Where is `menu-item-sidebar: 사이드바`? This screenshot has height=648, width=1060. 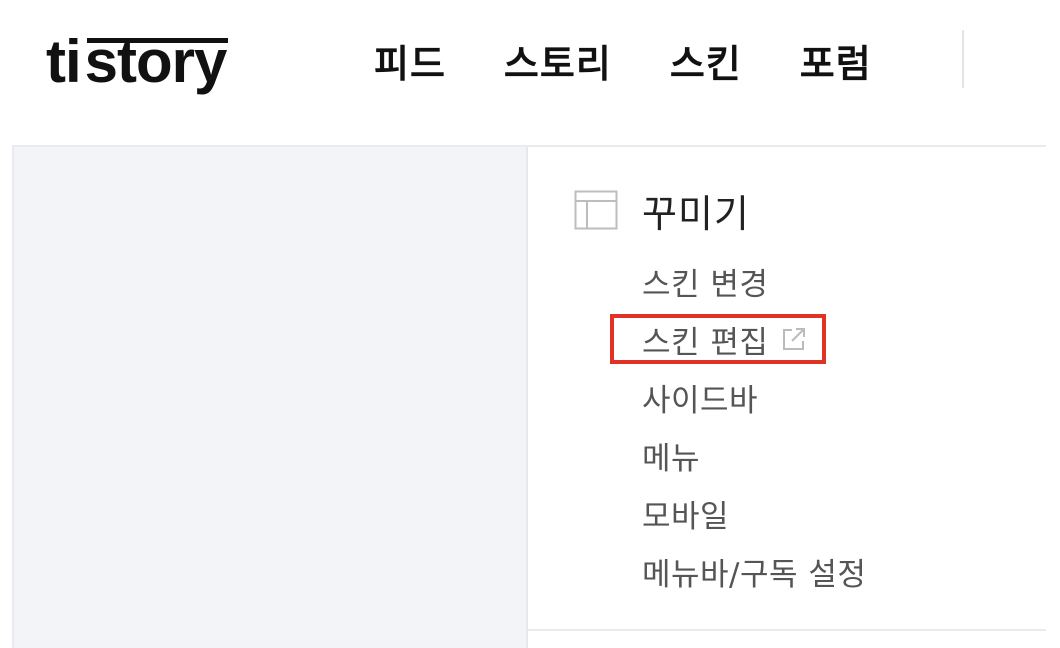
menu-item-sidebar: 사이드바 is located at coordinates (754, 397).